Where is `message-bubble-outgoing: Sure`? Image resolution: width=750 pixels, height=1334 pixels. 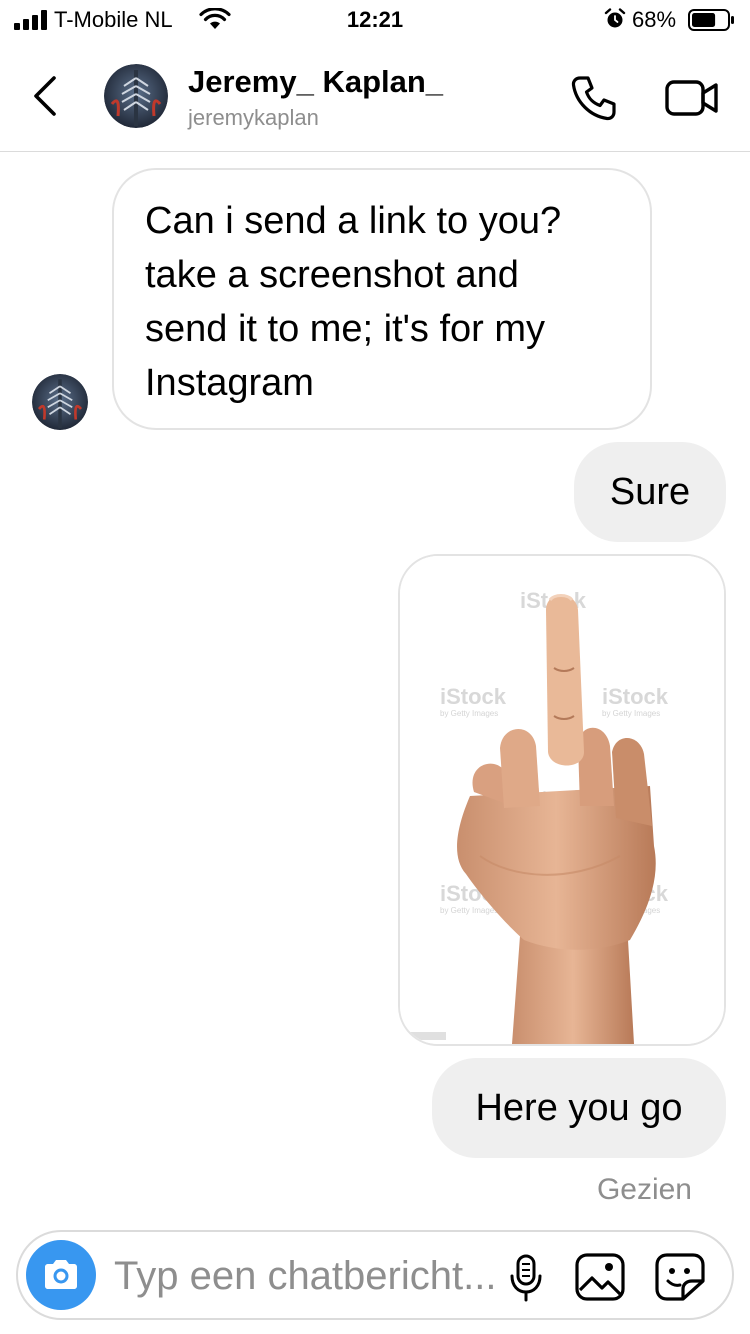
message-bubble-outgoing: Sure is located at coordinates (650, 492).